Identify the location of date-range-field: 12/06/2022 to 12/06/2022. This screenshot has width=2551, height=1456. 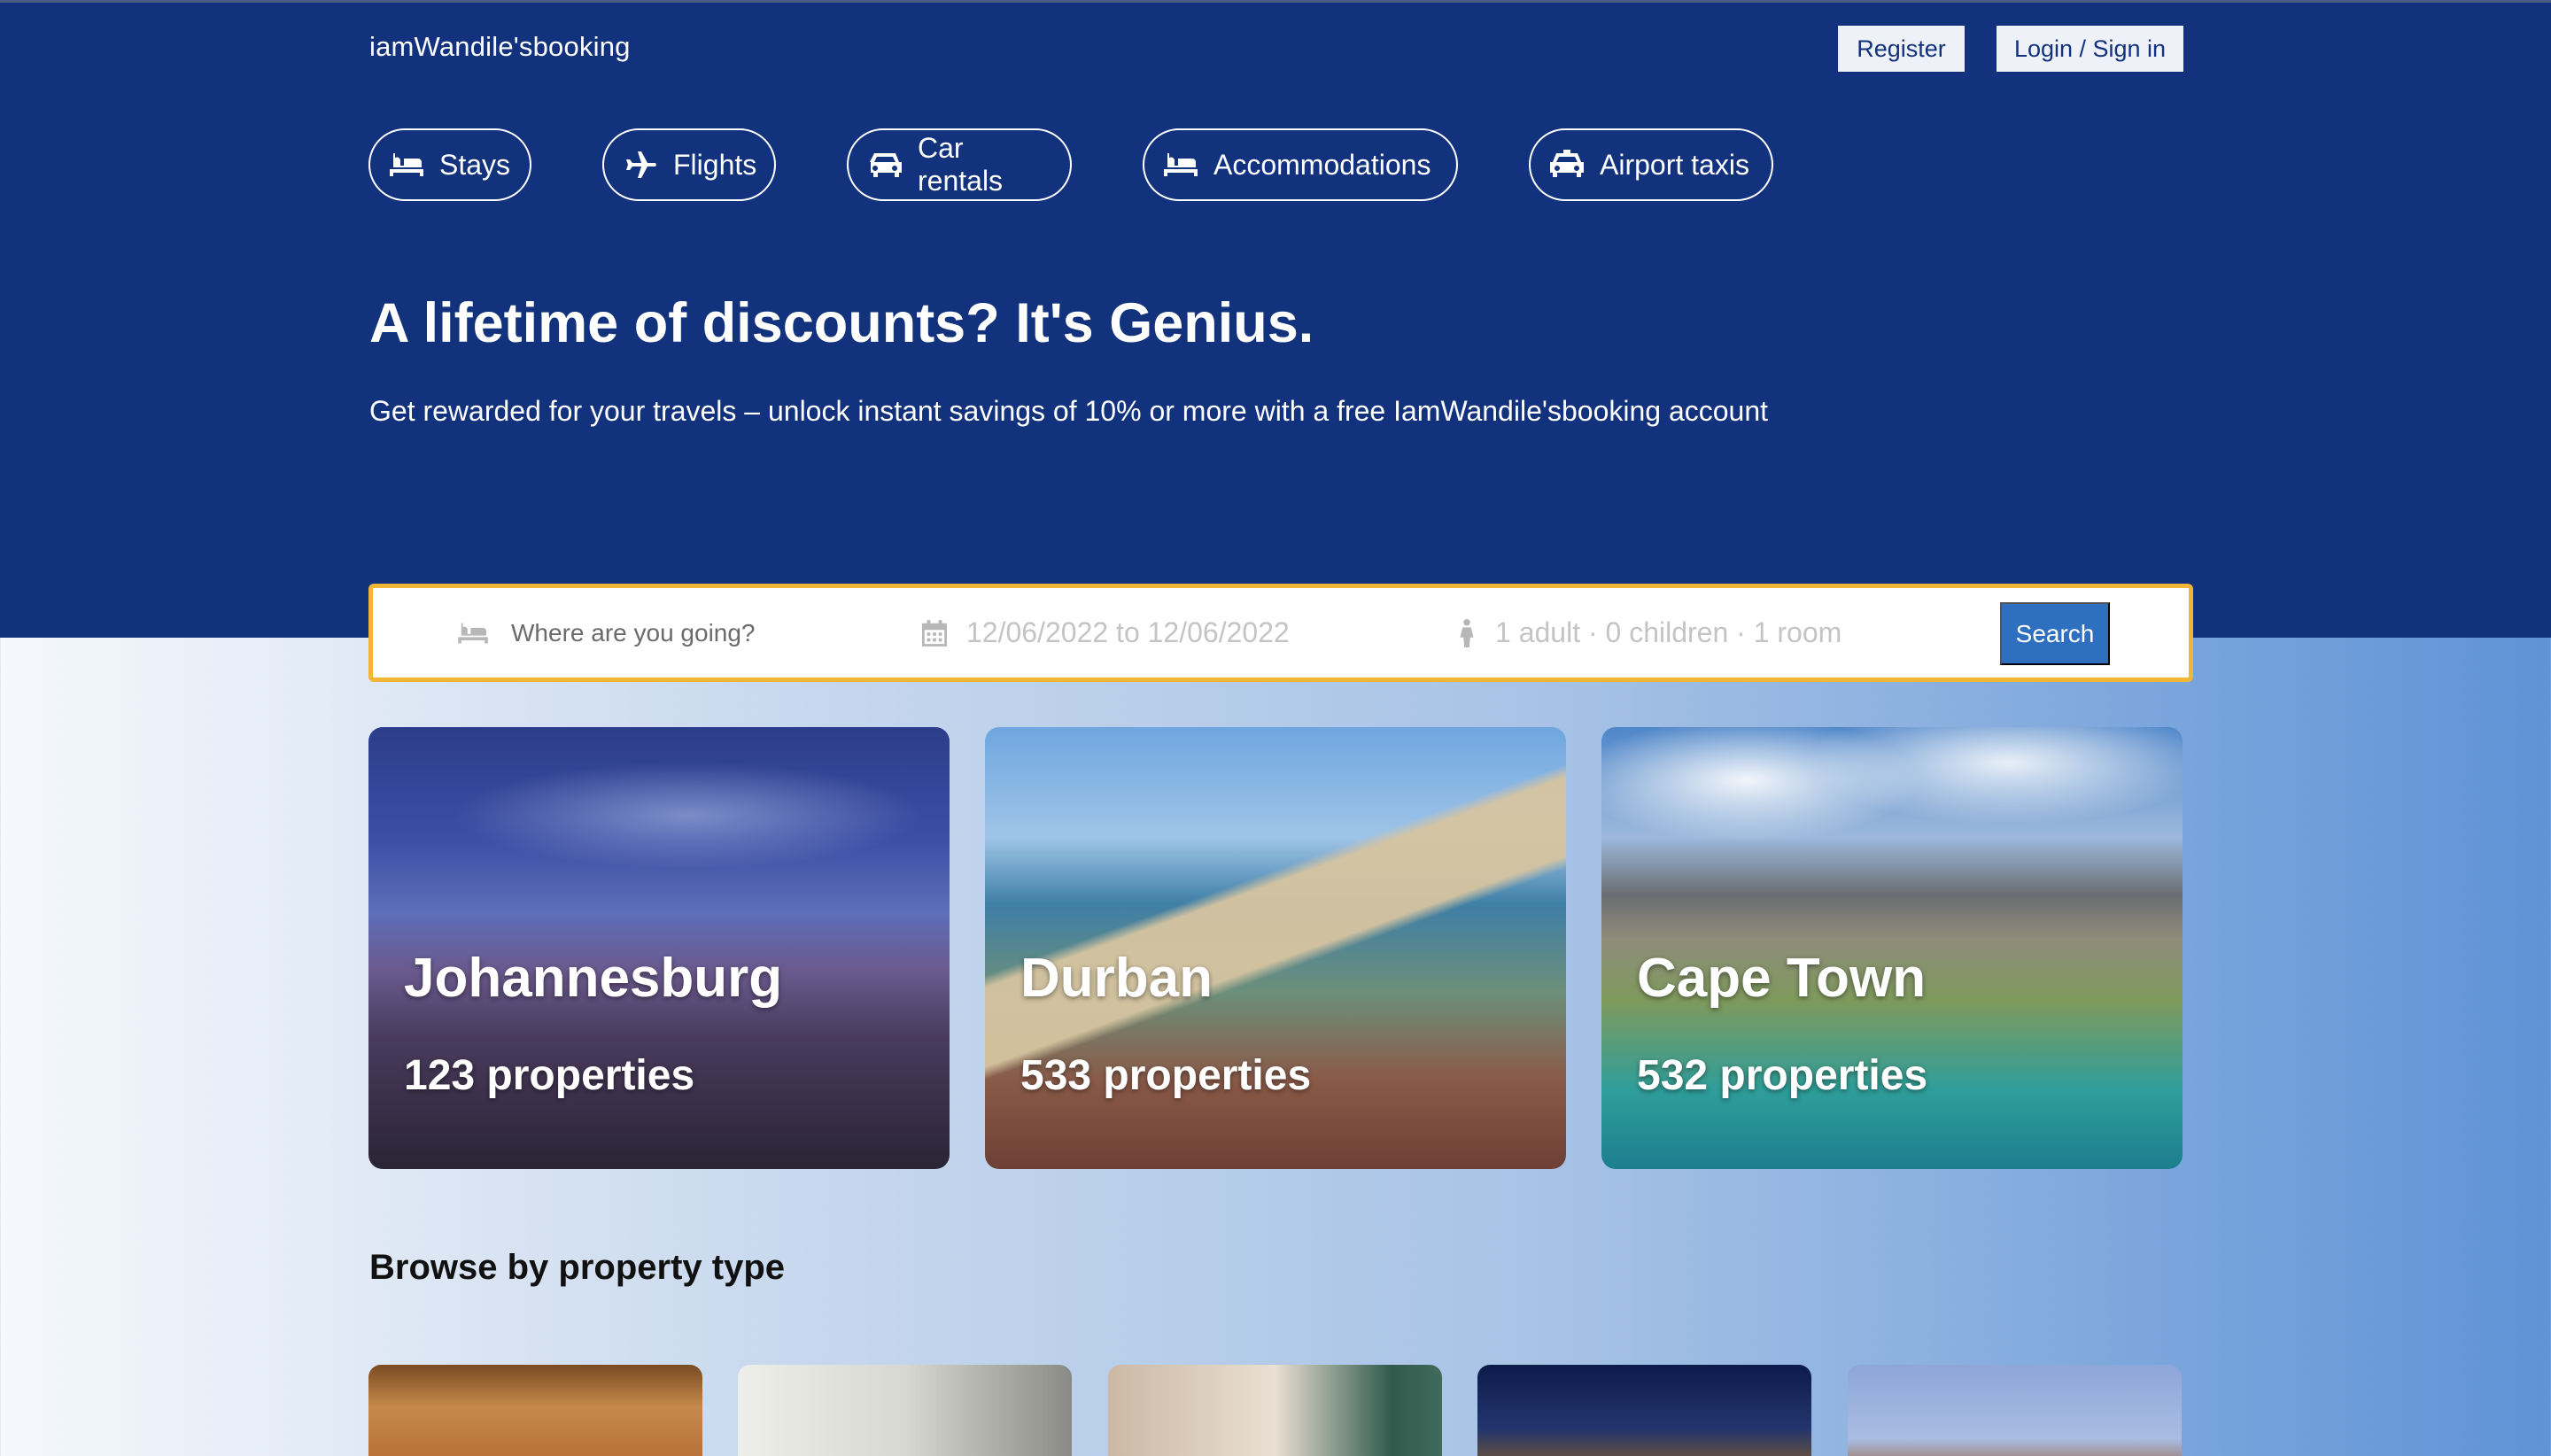
(1106, 633).